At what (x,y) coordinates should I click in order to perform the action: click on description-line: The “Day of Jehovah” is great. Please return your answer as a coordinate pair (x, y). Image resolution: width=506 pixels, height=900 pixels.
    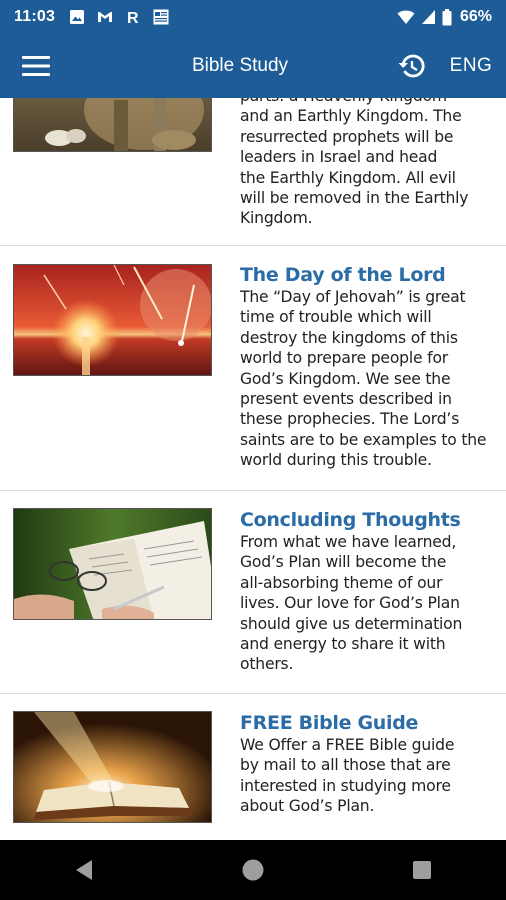
    Looking at the image, I should click on (353, 297).